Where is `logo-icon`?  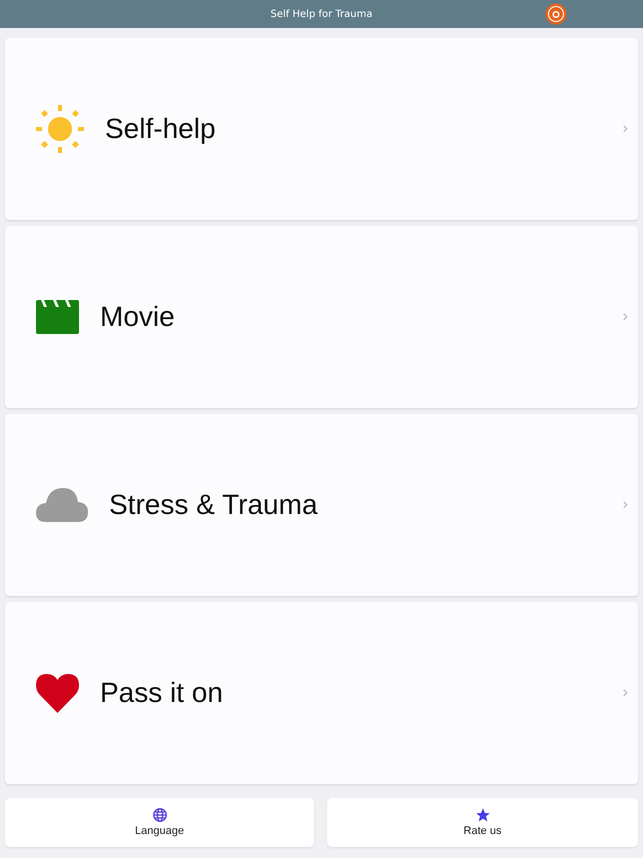 logo-icon is located at coordinates (556, 14).